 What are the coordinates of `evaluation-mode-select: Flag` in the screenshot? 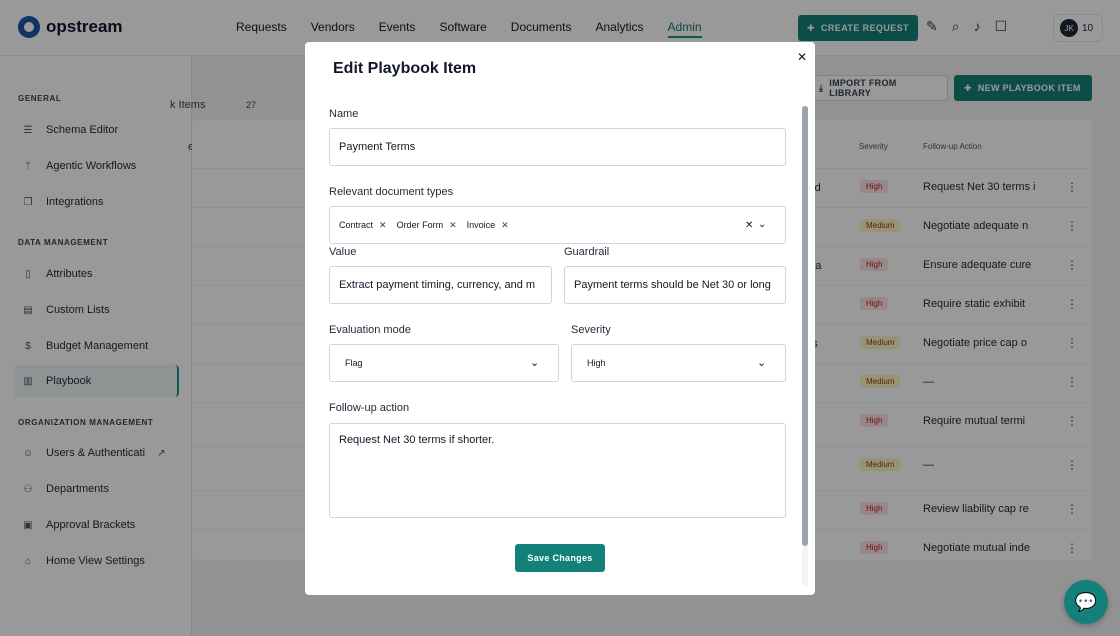 It's located at (444, 363).